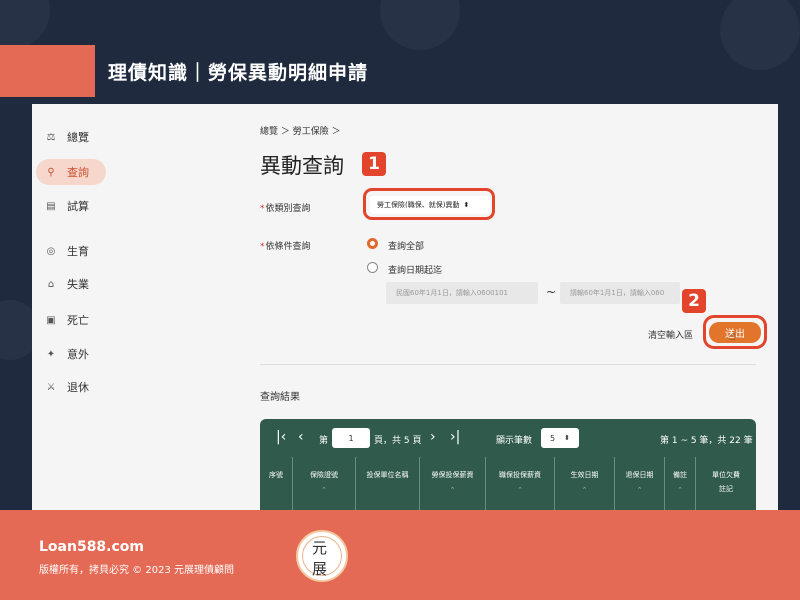 This screenshot has height=600, width=800. I want to click on radio-query-all-label: 查詢全部, so click(406, 245).